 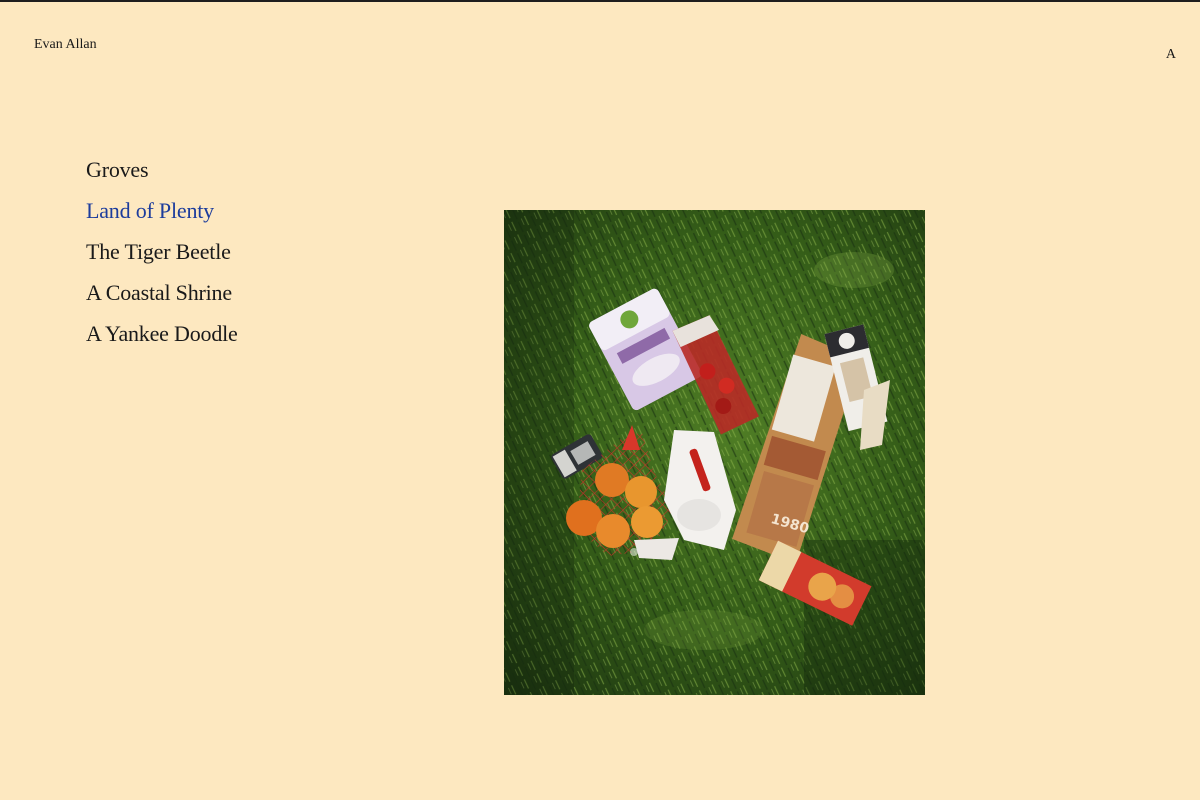 I want to click on nav-link-a-yankee-doodle: A Yankee Doodle, so click(x=162, y=333).